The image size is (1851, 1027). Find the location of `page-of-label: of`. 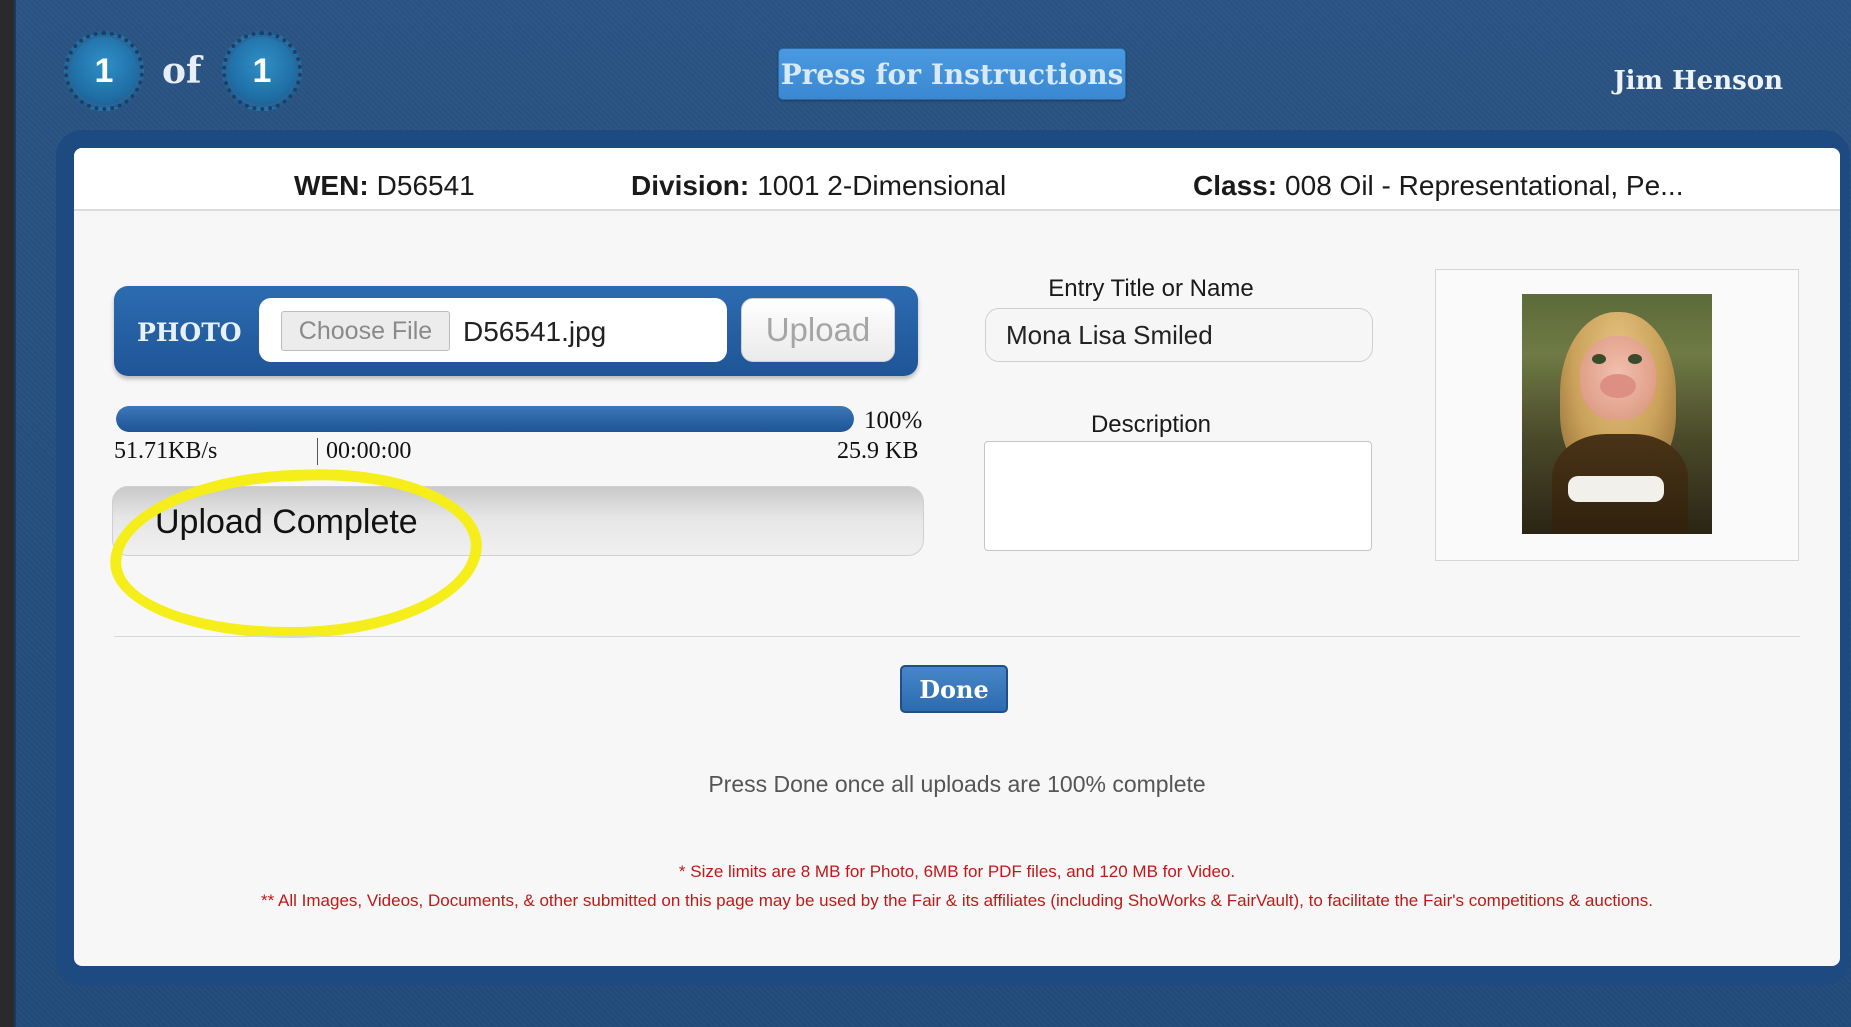

page-of-label: of is located at coordinates (182, 71).